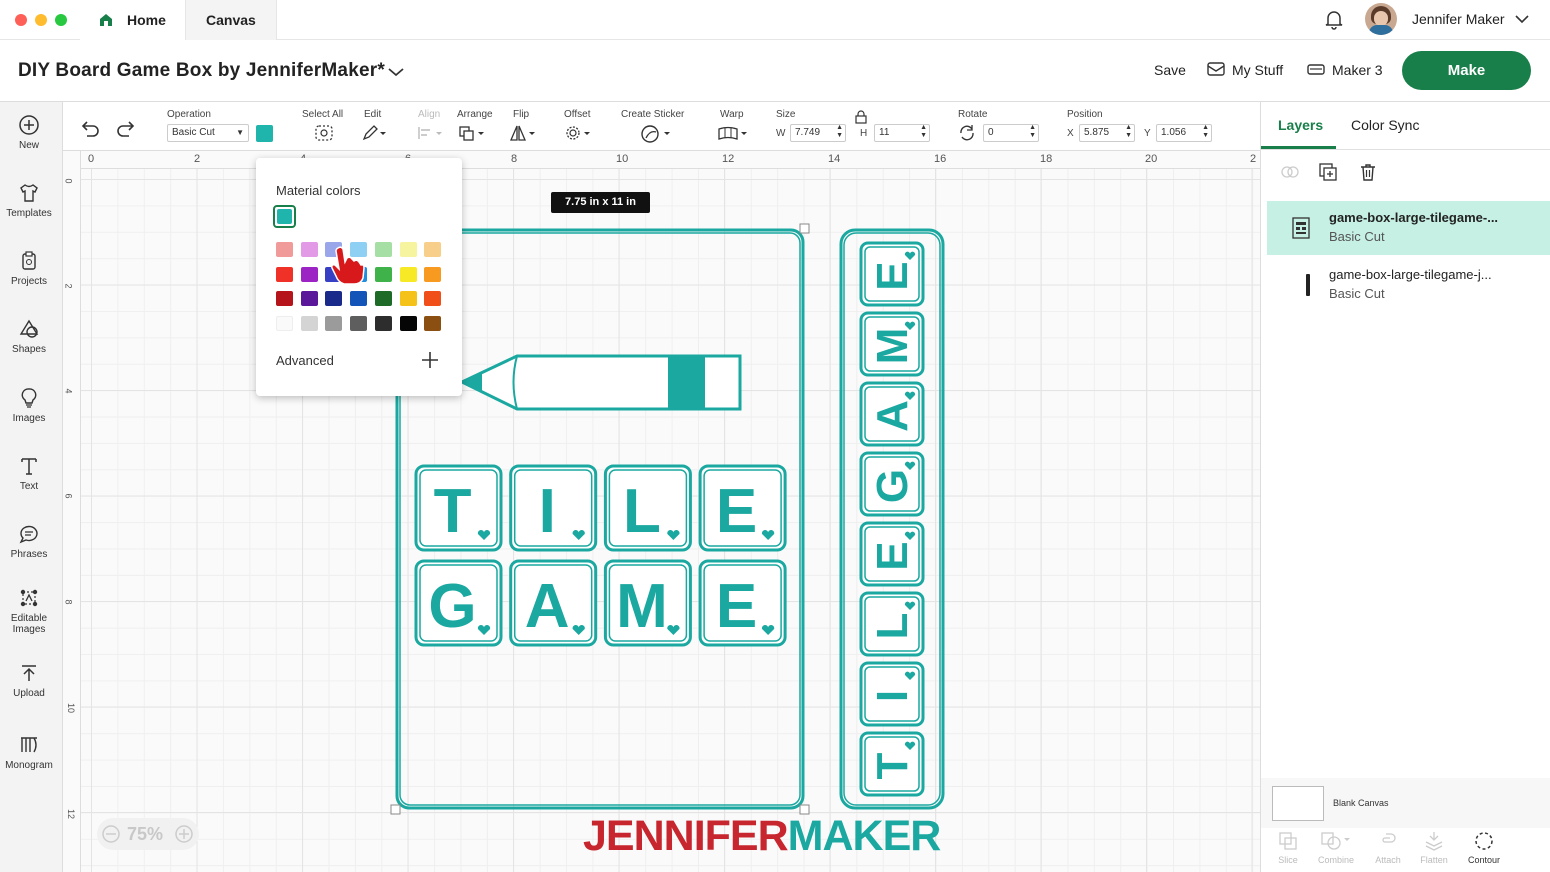  Describe the element at coordinates (324, 133) in the screenshot. I see `select-all-icon` at that location.